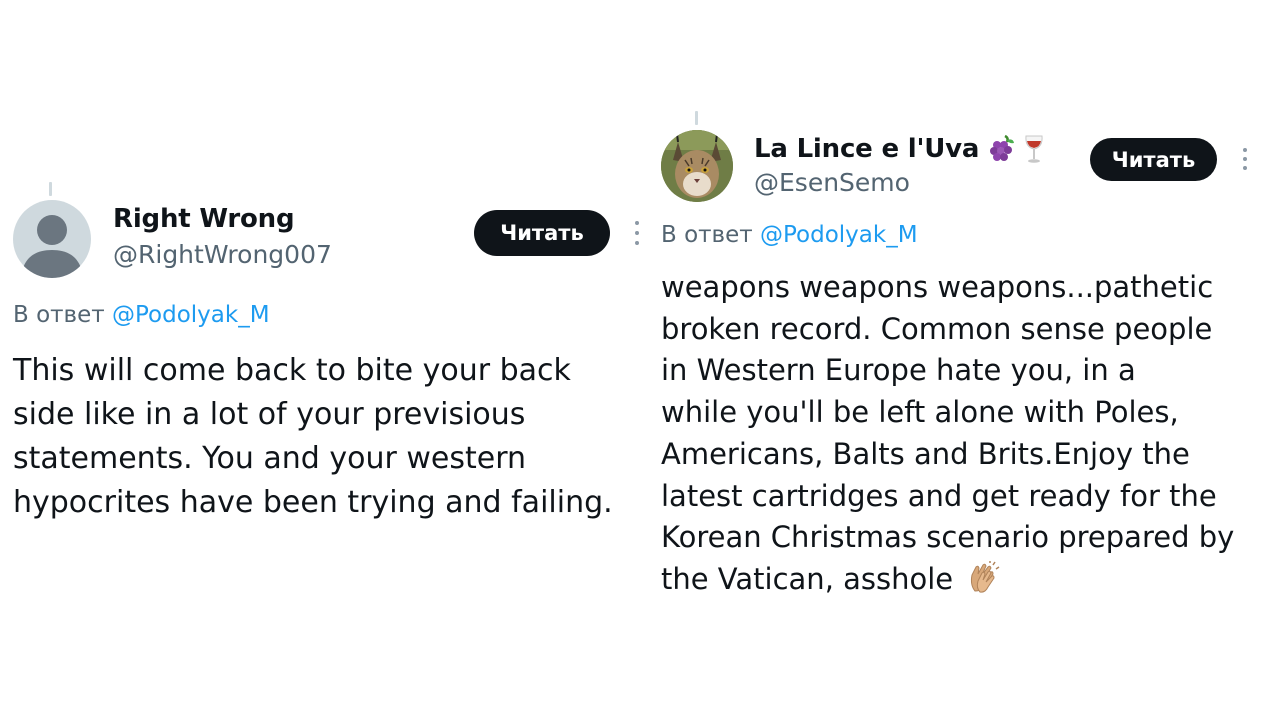  What do you see at coordinates (269, 414) in the screenshot?
I see `tweet-text-line: side like in a lot of your previsious` at bounding box center [269, 414].